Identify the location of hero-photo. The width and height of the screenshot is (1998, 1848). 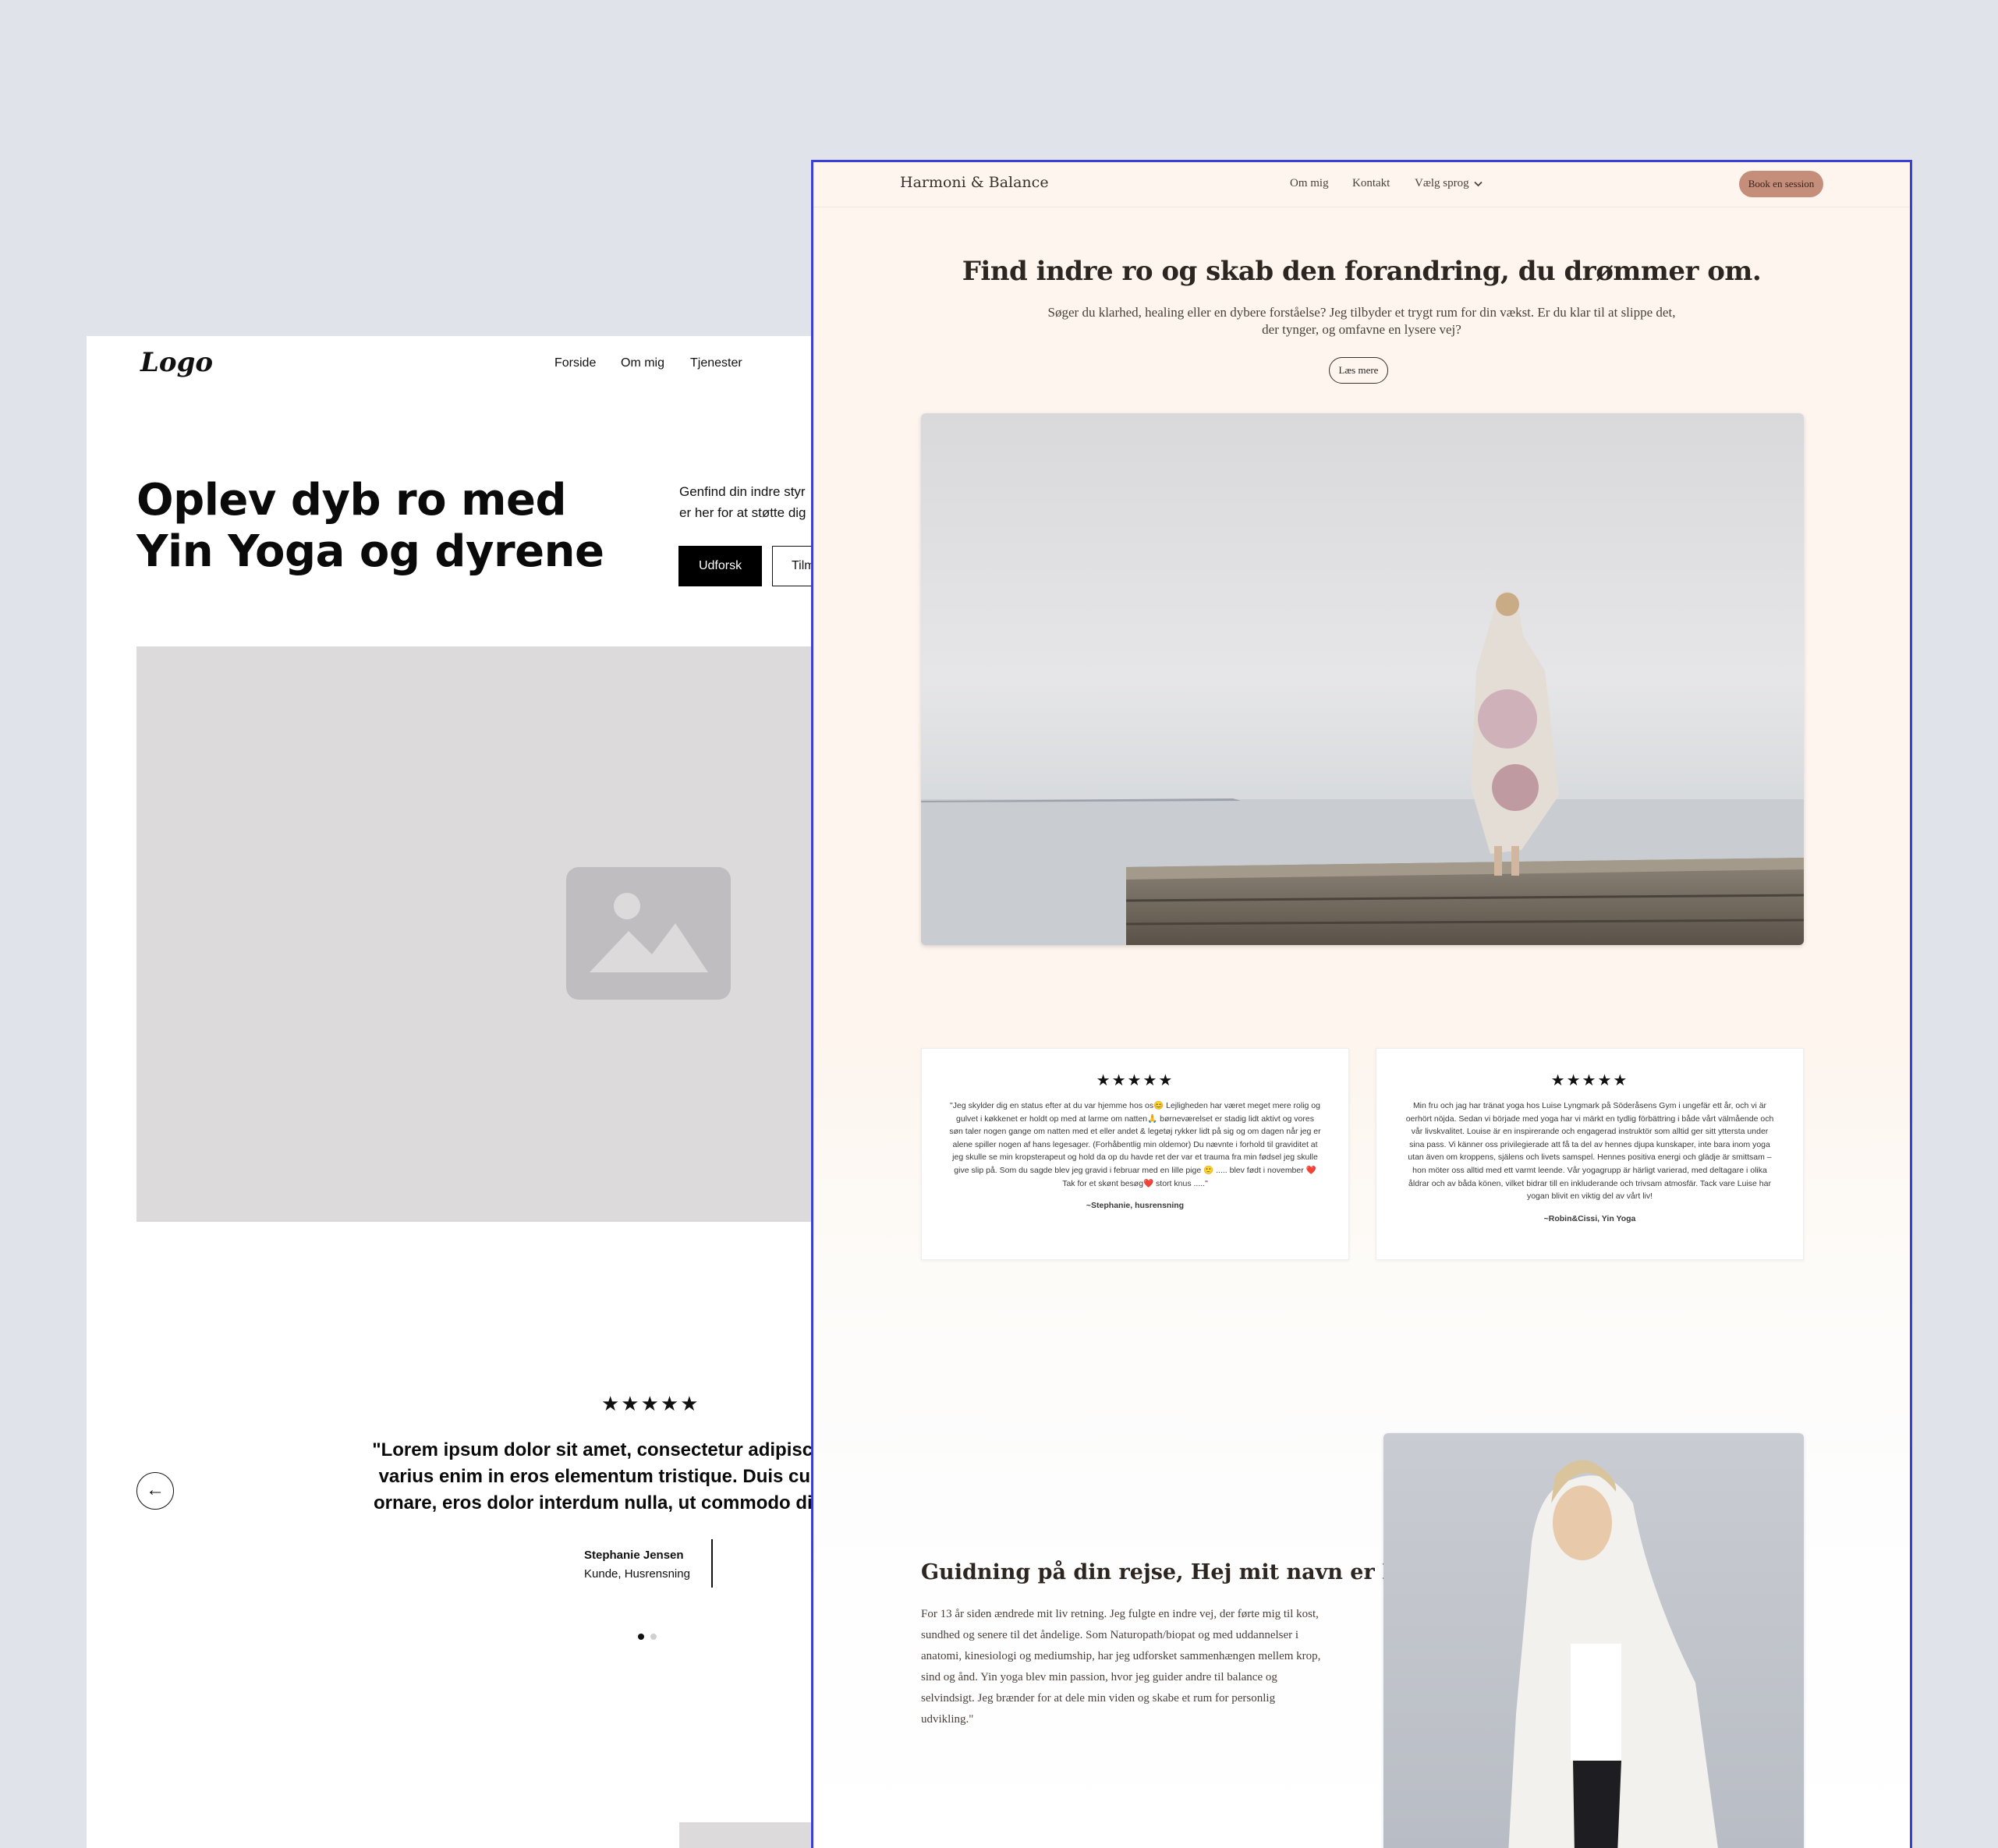
(1362, 679).